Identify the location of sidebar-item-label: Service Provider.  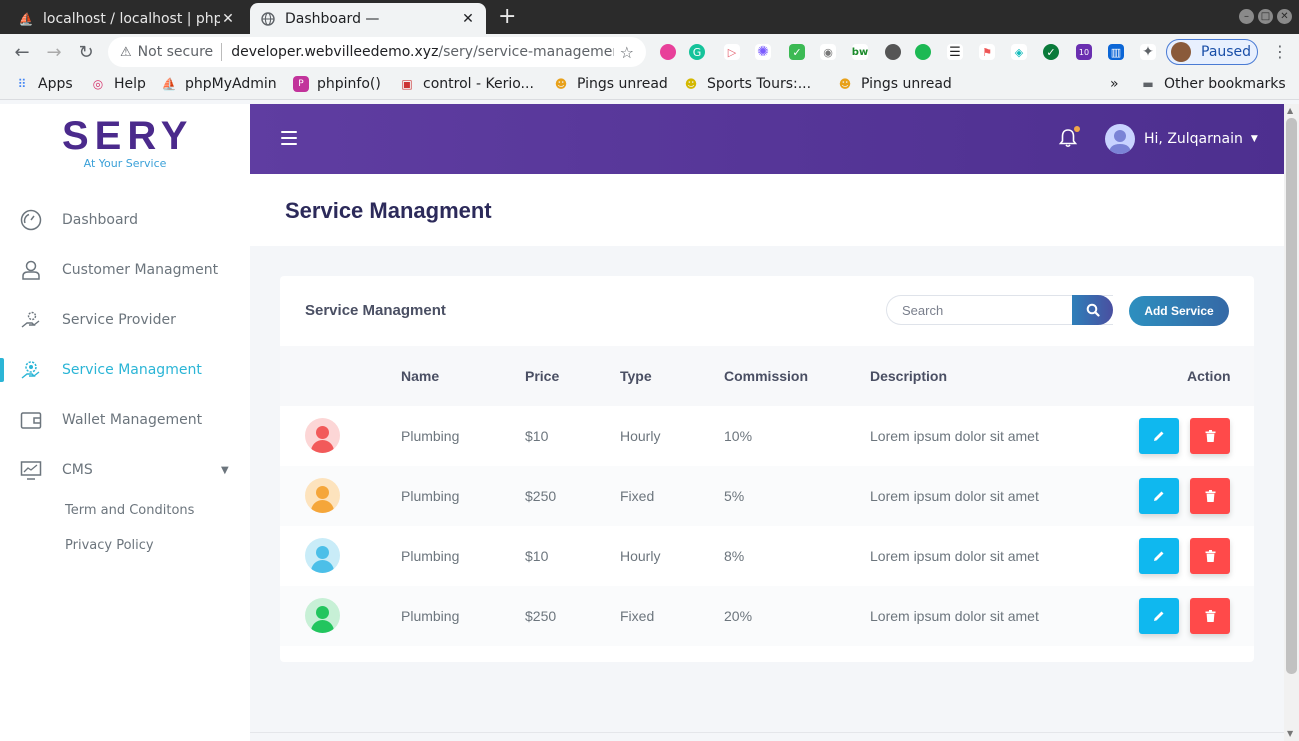
(119, 320).